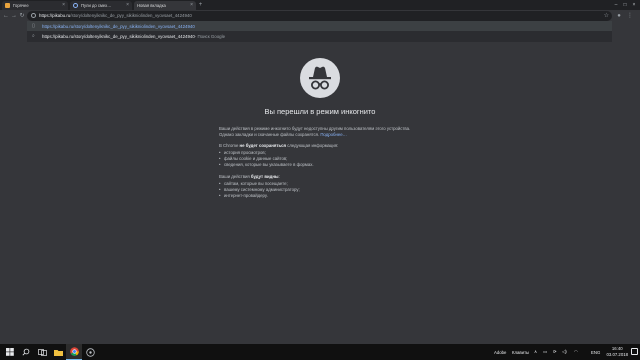 The width and height of the screenshot is (640, 360). What do you see at coordinates (576, 352) in the screenshot?
I see `wifi-icon: ◠` at bounding box center [576, 352].